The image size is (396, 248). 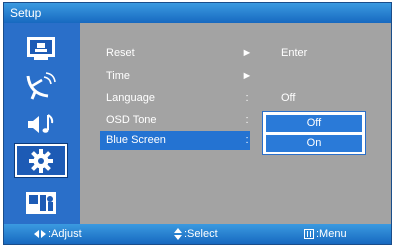 What do you see at coordinates (201, 234) in the screenshot?
I see `hint-select-label: :Select` at bounding box center [201, 234].